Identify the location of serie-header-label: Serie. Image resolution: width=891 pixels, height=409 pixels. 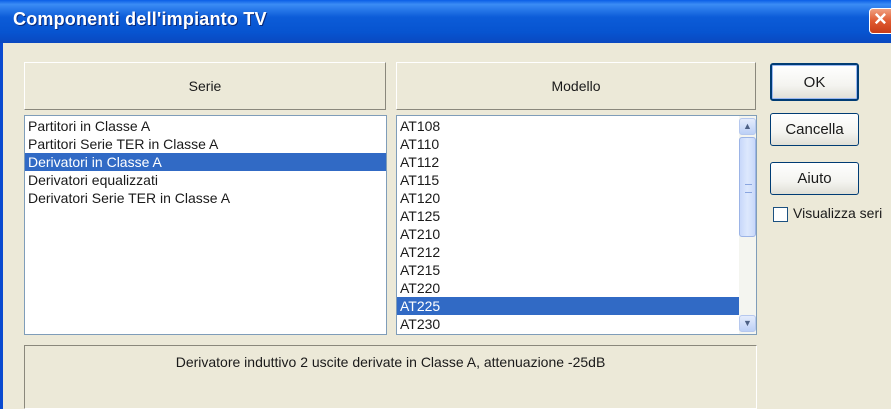
(205, 86).